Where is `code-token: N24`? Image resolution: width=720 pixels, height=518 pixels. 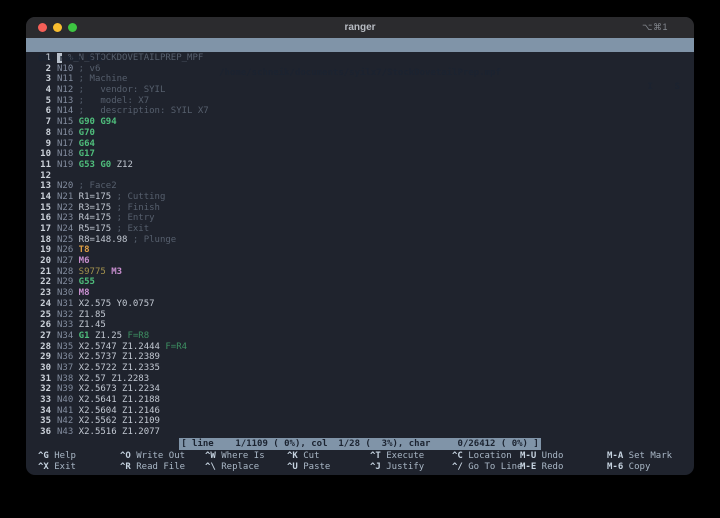
code-token: N24 is located at coordinates (65, 229).